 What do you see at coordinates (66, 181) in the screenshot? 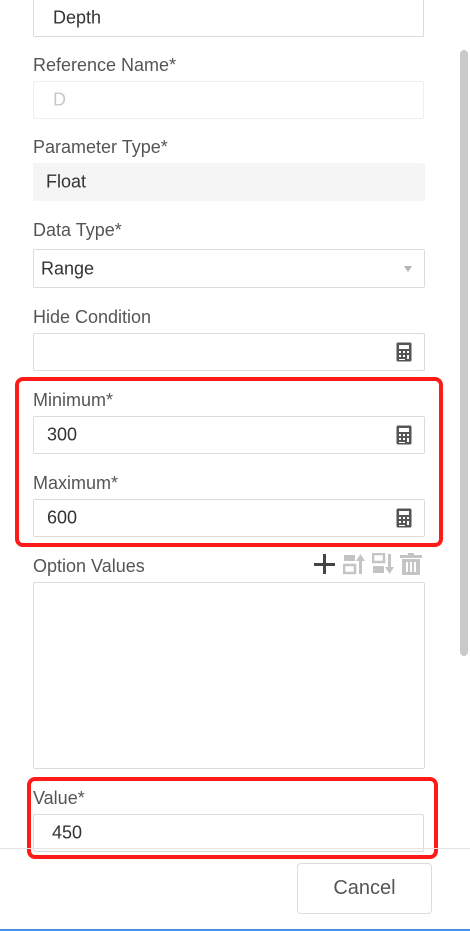
I see `parameter-type-value: Float` at bounding box center [66, 181].